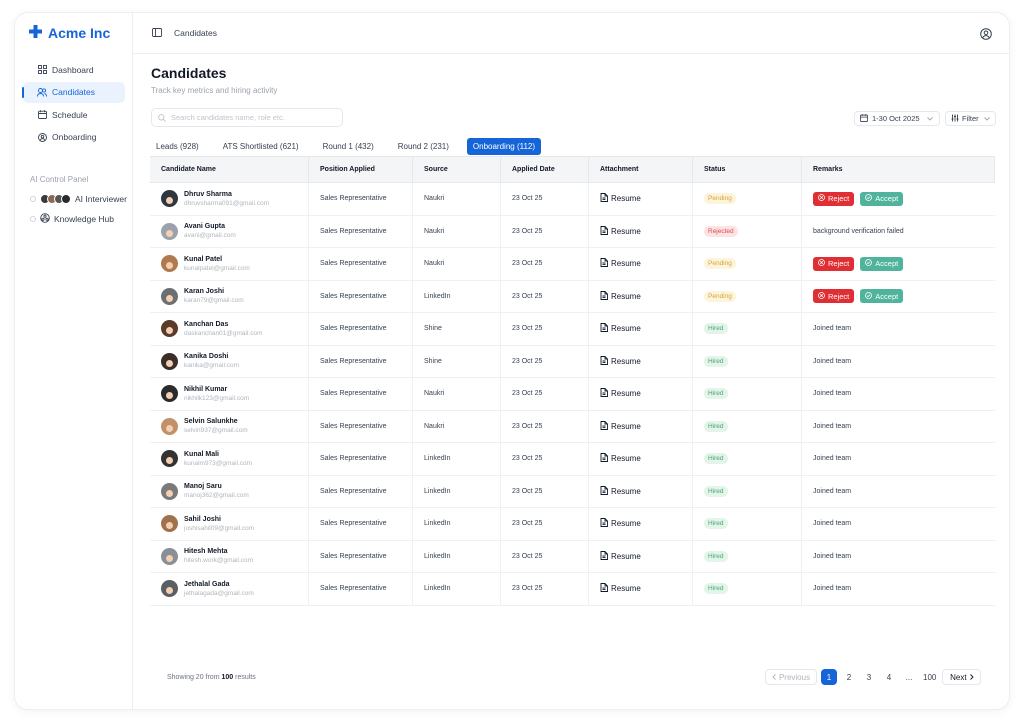 This screenshot has width=1024, height=724. What do you see at coordinates (626, 296) in the screenshot?
I see `resume-label: Resume` at bounding box center [626, 296].